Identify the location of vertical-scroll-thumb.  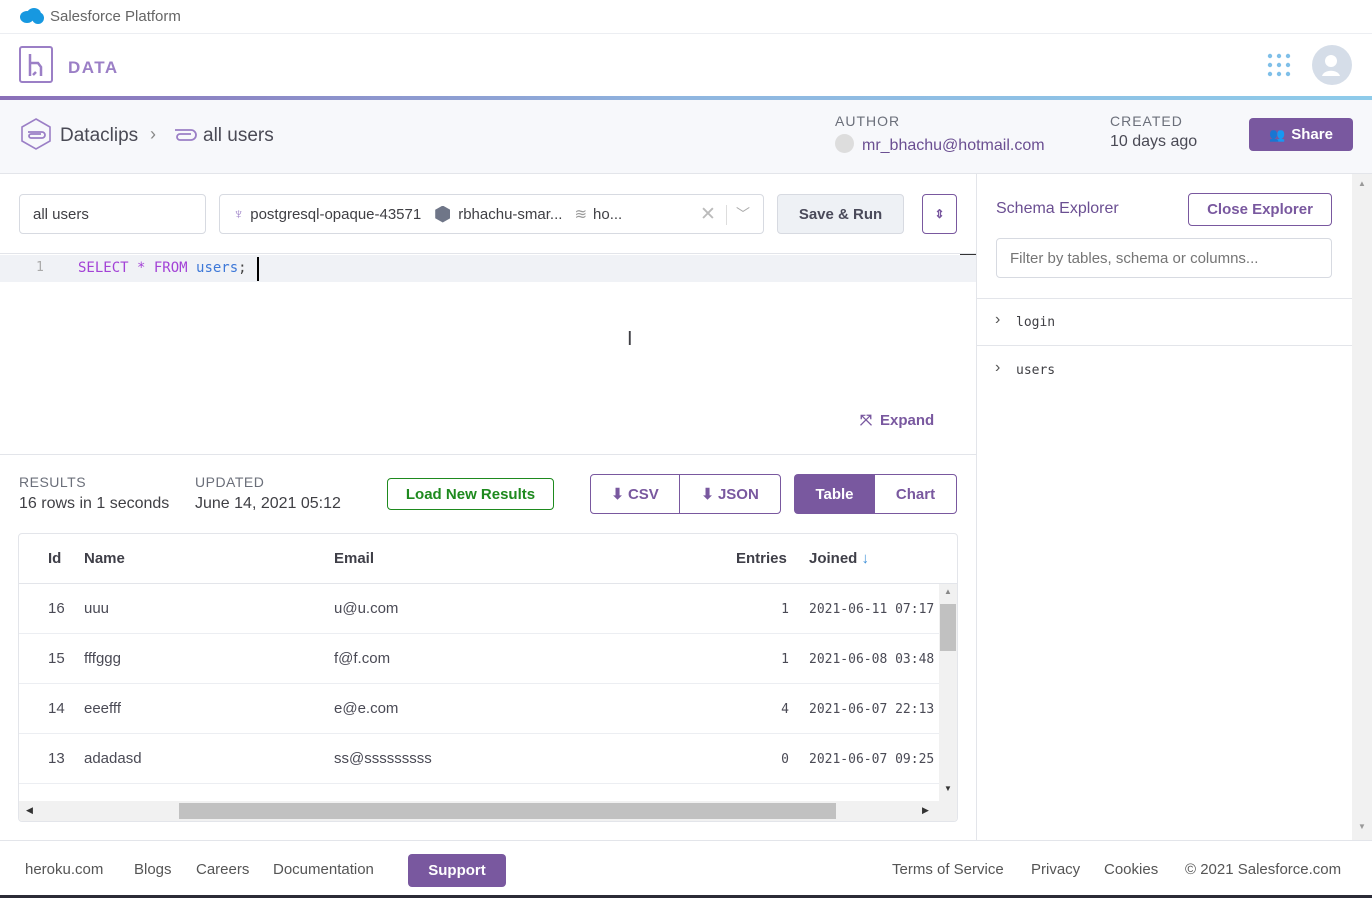
(948, 627).